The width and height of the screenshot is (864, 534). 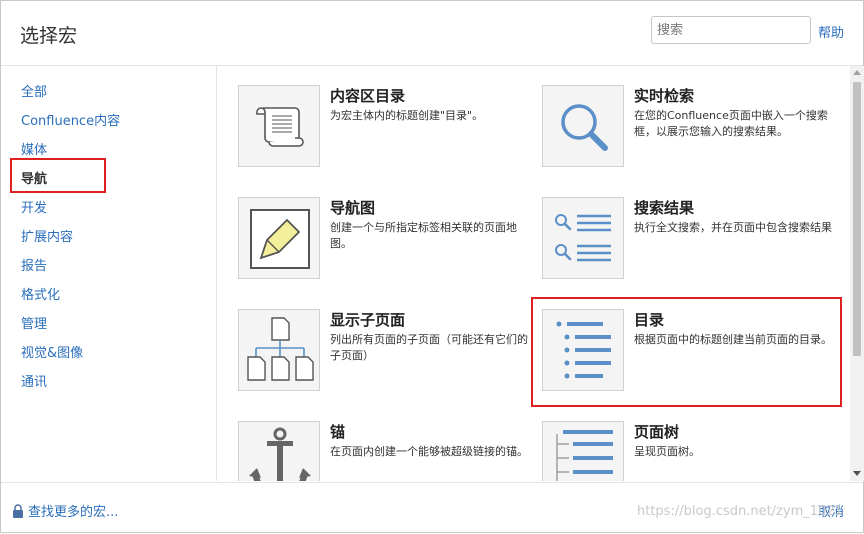 I want to click on scroll-up-arrow-icon, so click(x=857, y=72).